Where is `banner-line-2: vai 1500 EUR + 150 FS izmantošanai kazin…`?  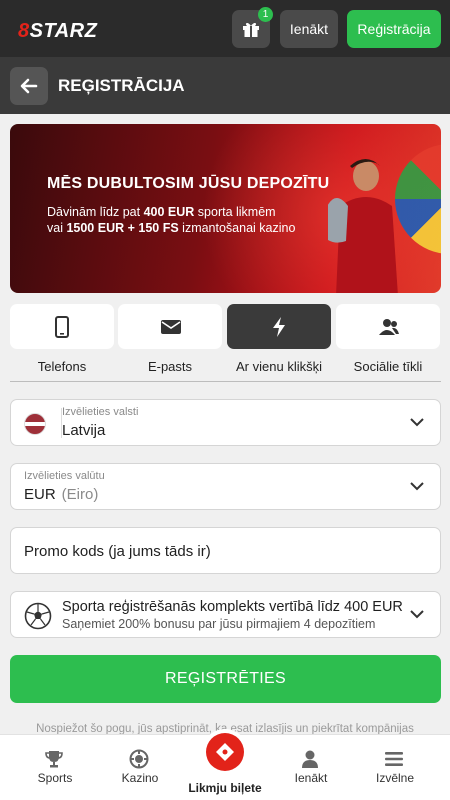 banner-line-2: vai 1500 EUR + 150 FS izmantošanai kazin… is located at coordinates (171, 228).